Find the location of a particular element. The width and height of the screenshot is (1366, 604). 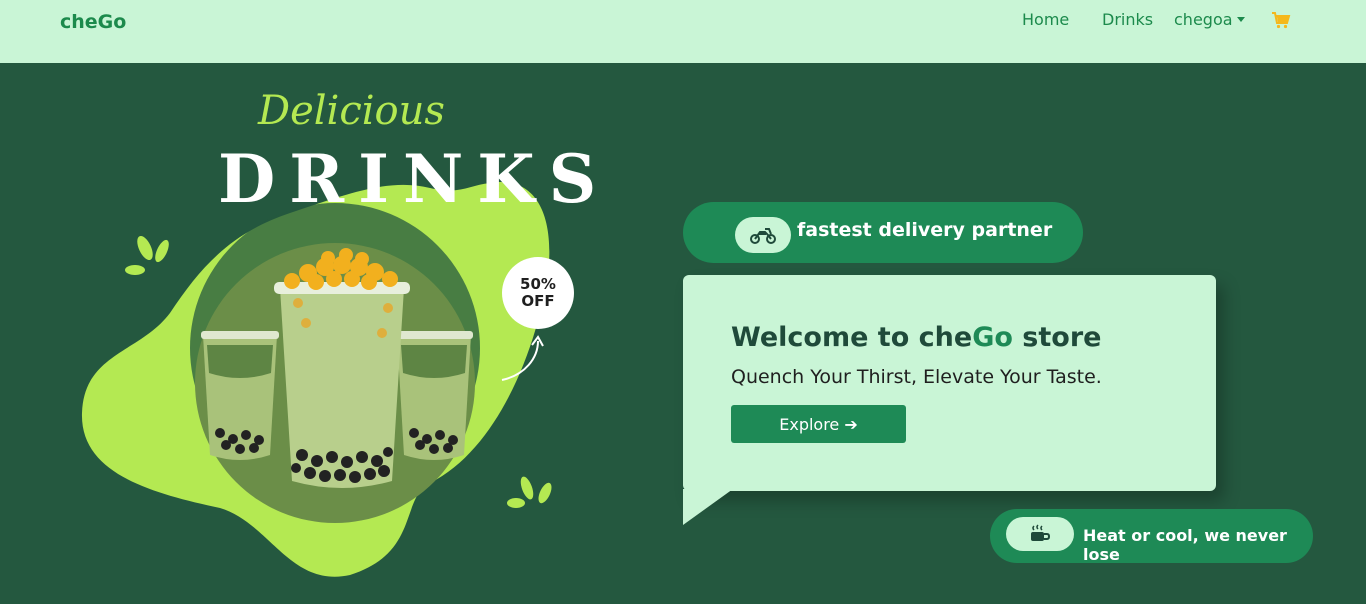

caret-down-icon is located at coordinates (1240, 19).